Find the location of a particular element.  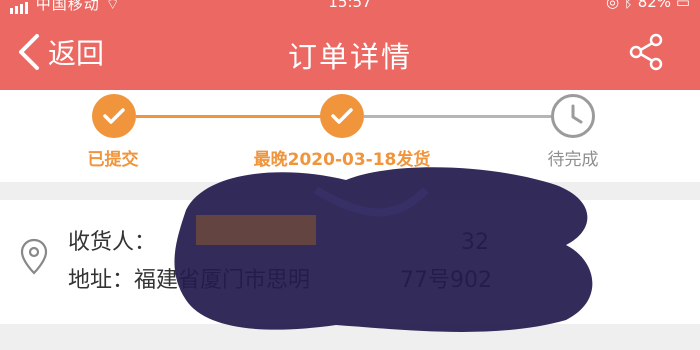

share-button is located at coordinates (646, 52).